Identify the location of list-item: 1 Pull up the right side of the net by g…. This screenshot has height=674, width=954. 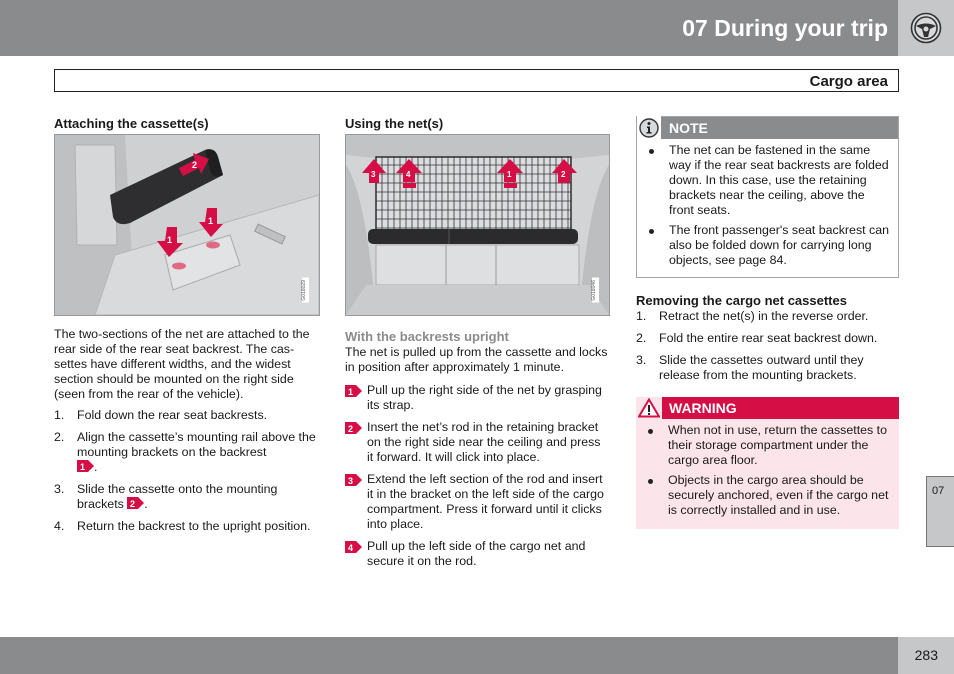
(477, 398).